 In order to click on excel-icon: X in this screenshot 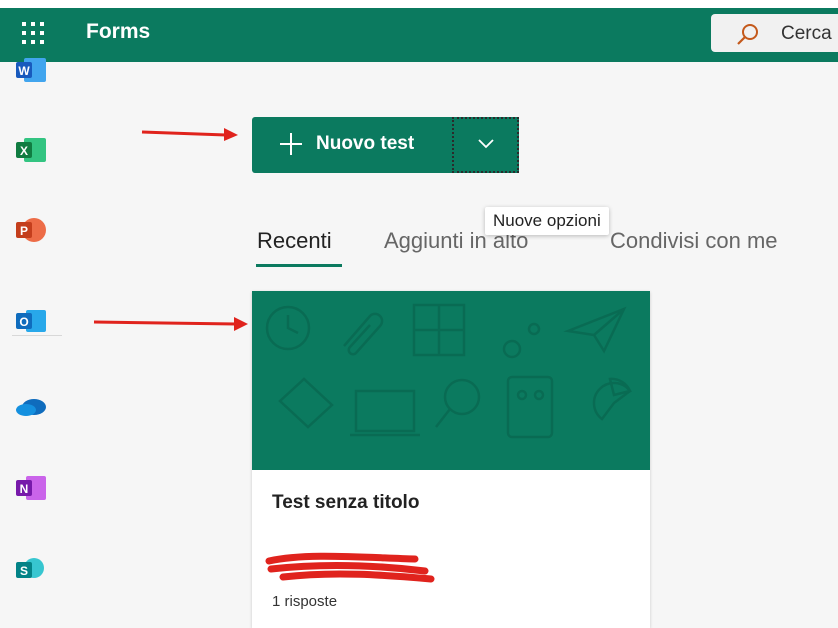, I will do `click(31, 150)`.